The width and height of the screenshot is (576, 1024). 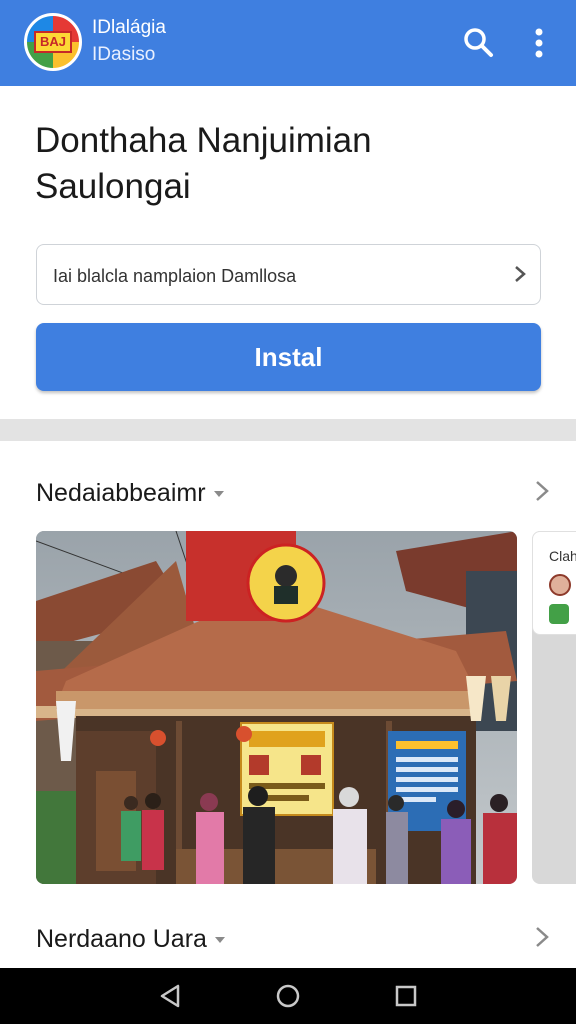 I want to click on app-title: IDlalágia, so click(x=129, y=27).